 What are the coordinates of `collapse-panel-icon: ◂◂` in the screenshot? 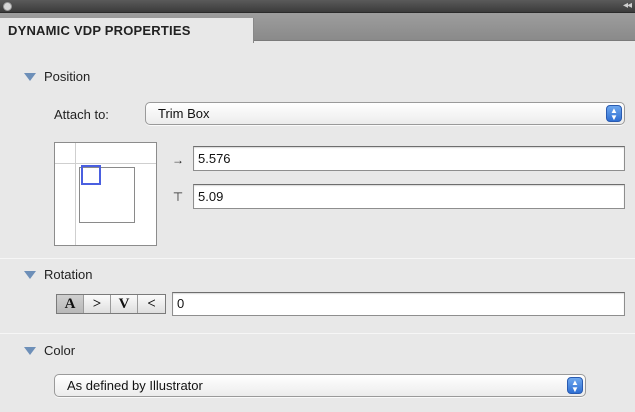 It's located at (627, 6).